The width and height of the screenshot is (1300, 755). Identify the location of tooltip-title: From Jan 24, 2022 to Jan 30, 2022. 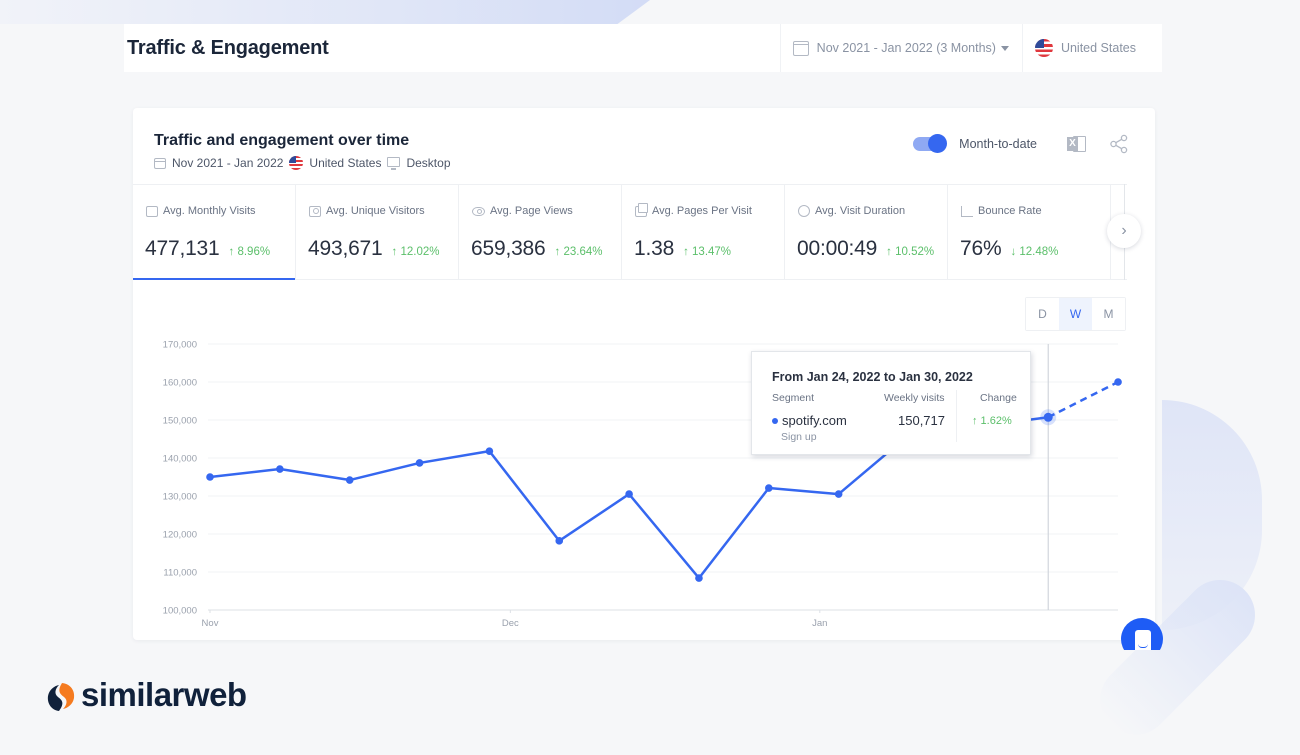
(872, 377).